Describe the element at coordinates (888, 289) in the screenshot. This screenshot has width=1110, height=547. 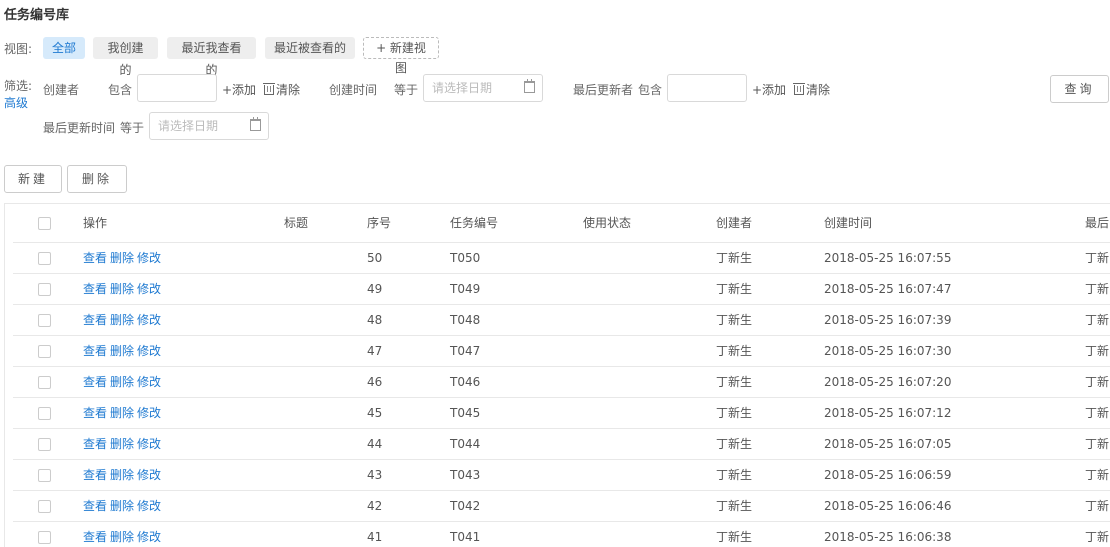
I see `cell-created-time: 2018-05-25 16:07:47` at that location.